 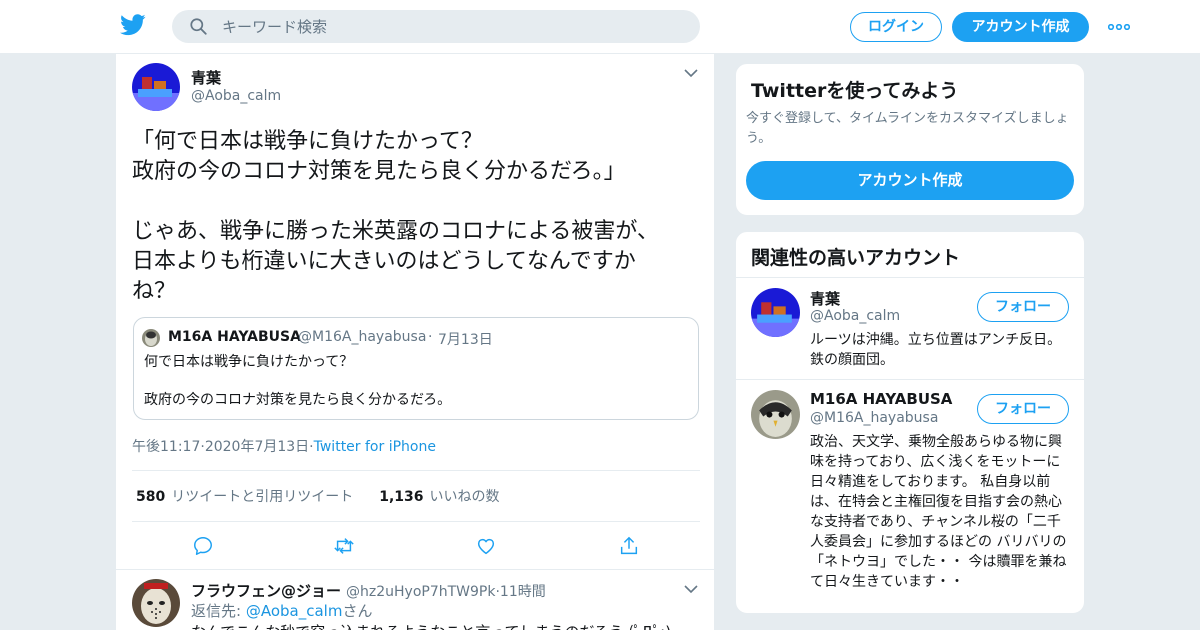 What do you see at coordinates (907, 128) in the screenshot?
I see `signup-card-subtitle: 今すぐ登録して、タイムラインをカスタマイズしましょう。` at bounding box center [907, 128].